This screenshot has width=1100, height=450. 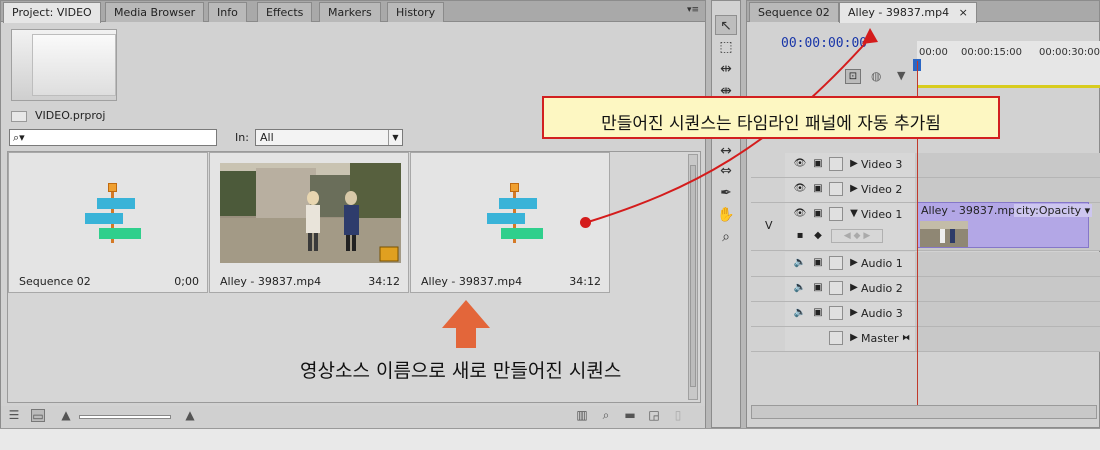 I want to click on up-arrow-icon, so click(x=466, y=324).